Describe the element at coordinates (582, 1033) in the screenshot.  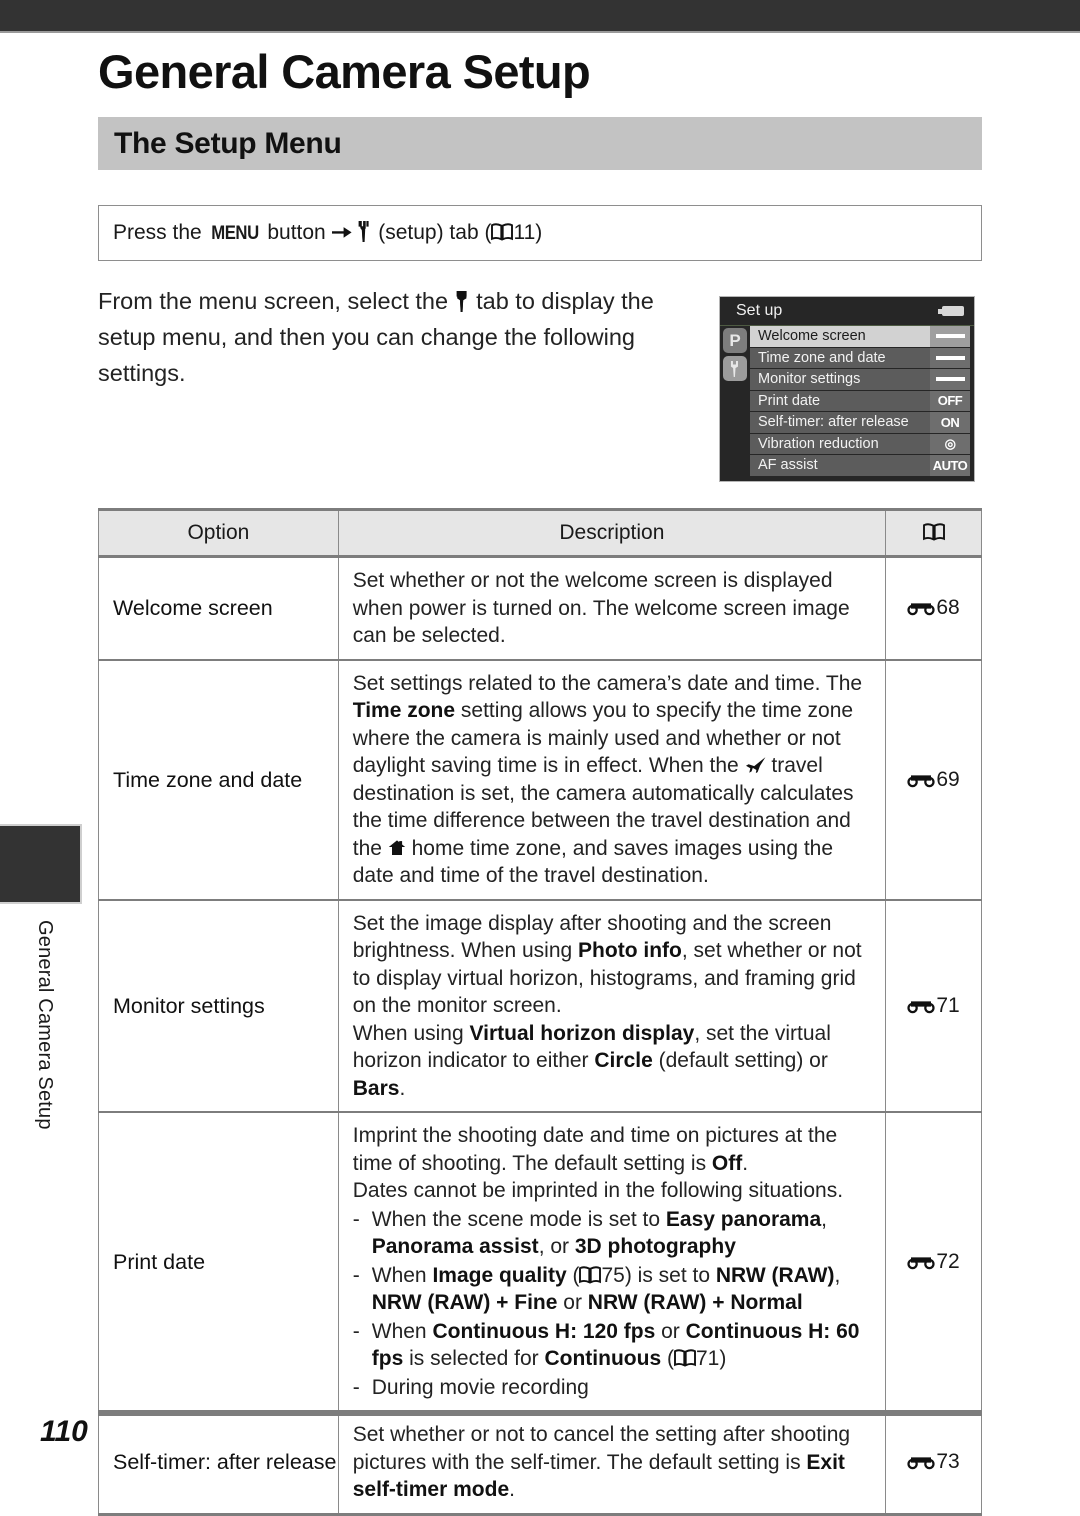
I see `description-bold-term: Virtual horizon display` at that location.